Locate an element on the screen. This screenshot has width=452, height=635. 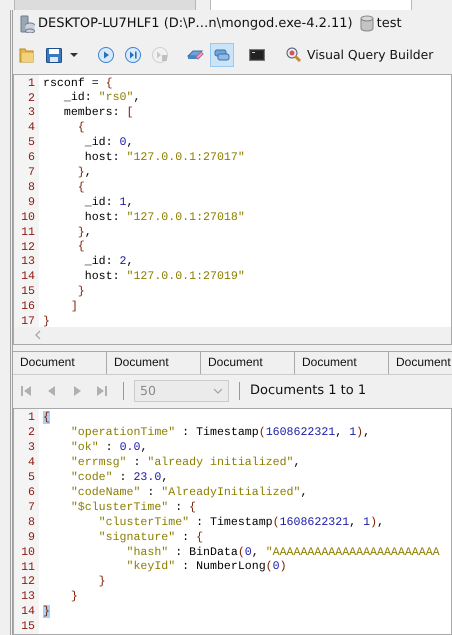
query-builder-button: Visual Query Builder is located at coordinates (359, 54).